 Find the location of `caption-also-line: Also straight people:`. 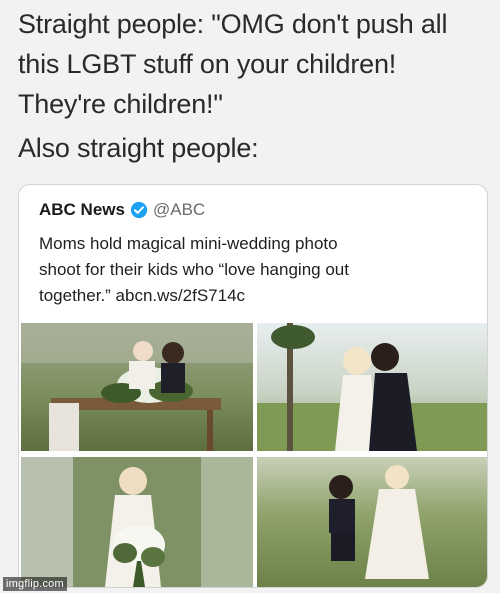

caption-also-line: Also straight people: is located at coordinates (138, 148).